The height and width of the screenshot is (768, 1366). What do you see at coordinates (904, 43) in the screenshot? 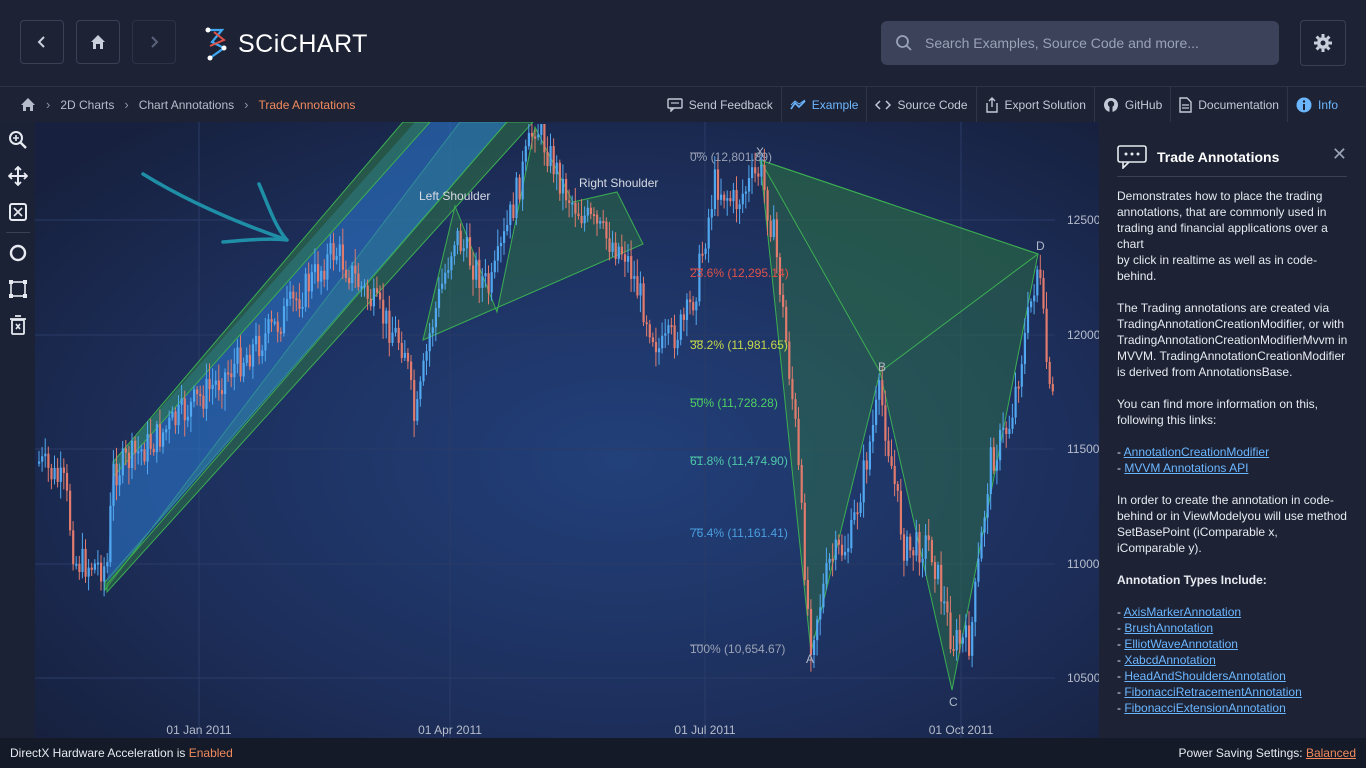
I see `search-icon` at bounding box center [904, 43].